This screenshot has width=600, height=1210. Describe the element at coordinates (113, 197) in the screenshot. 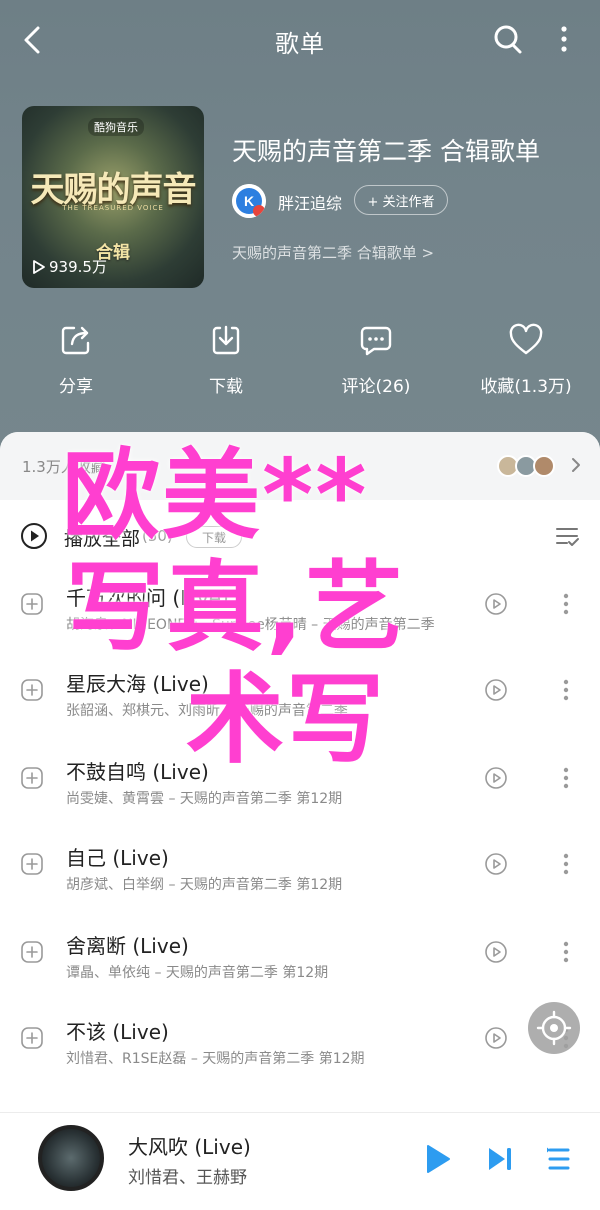

I see `playlist-cover: 酷狗音乐 天赐的声音 THE TREASURED VOICE 合辑 939.5万` at that location.